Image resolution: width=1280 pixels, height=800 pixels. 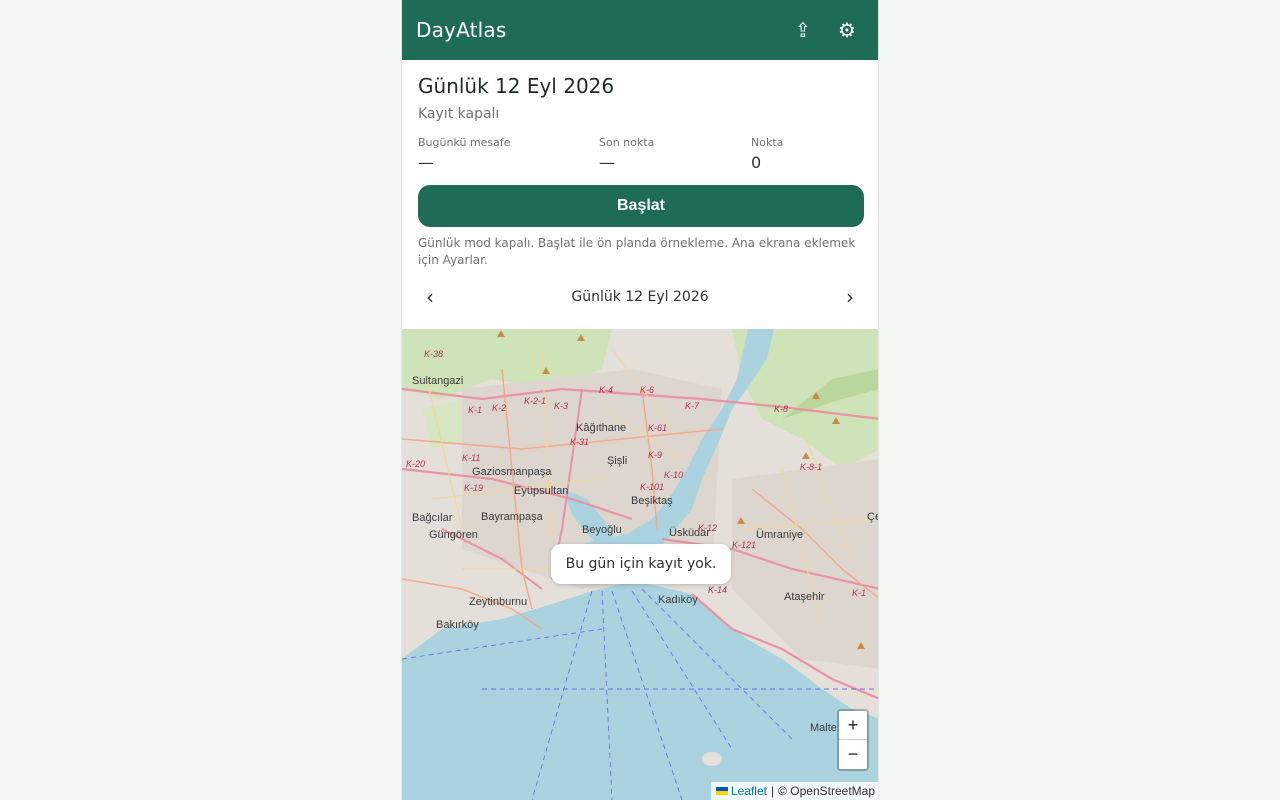 What do you see at coordinates (606, 390) in the screenshot?
I see `road-tag: K-4` at bounding box center [606, 390].